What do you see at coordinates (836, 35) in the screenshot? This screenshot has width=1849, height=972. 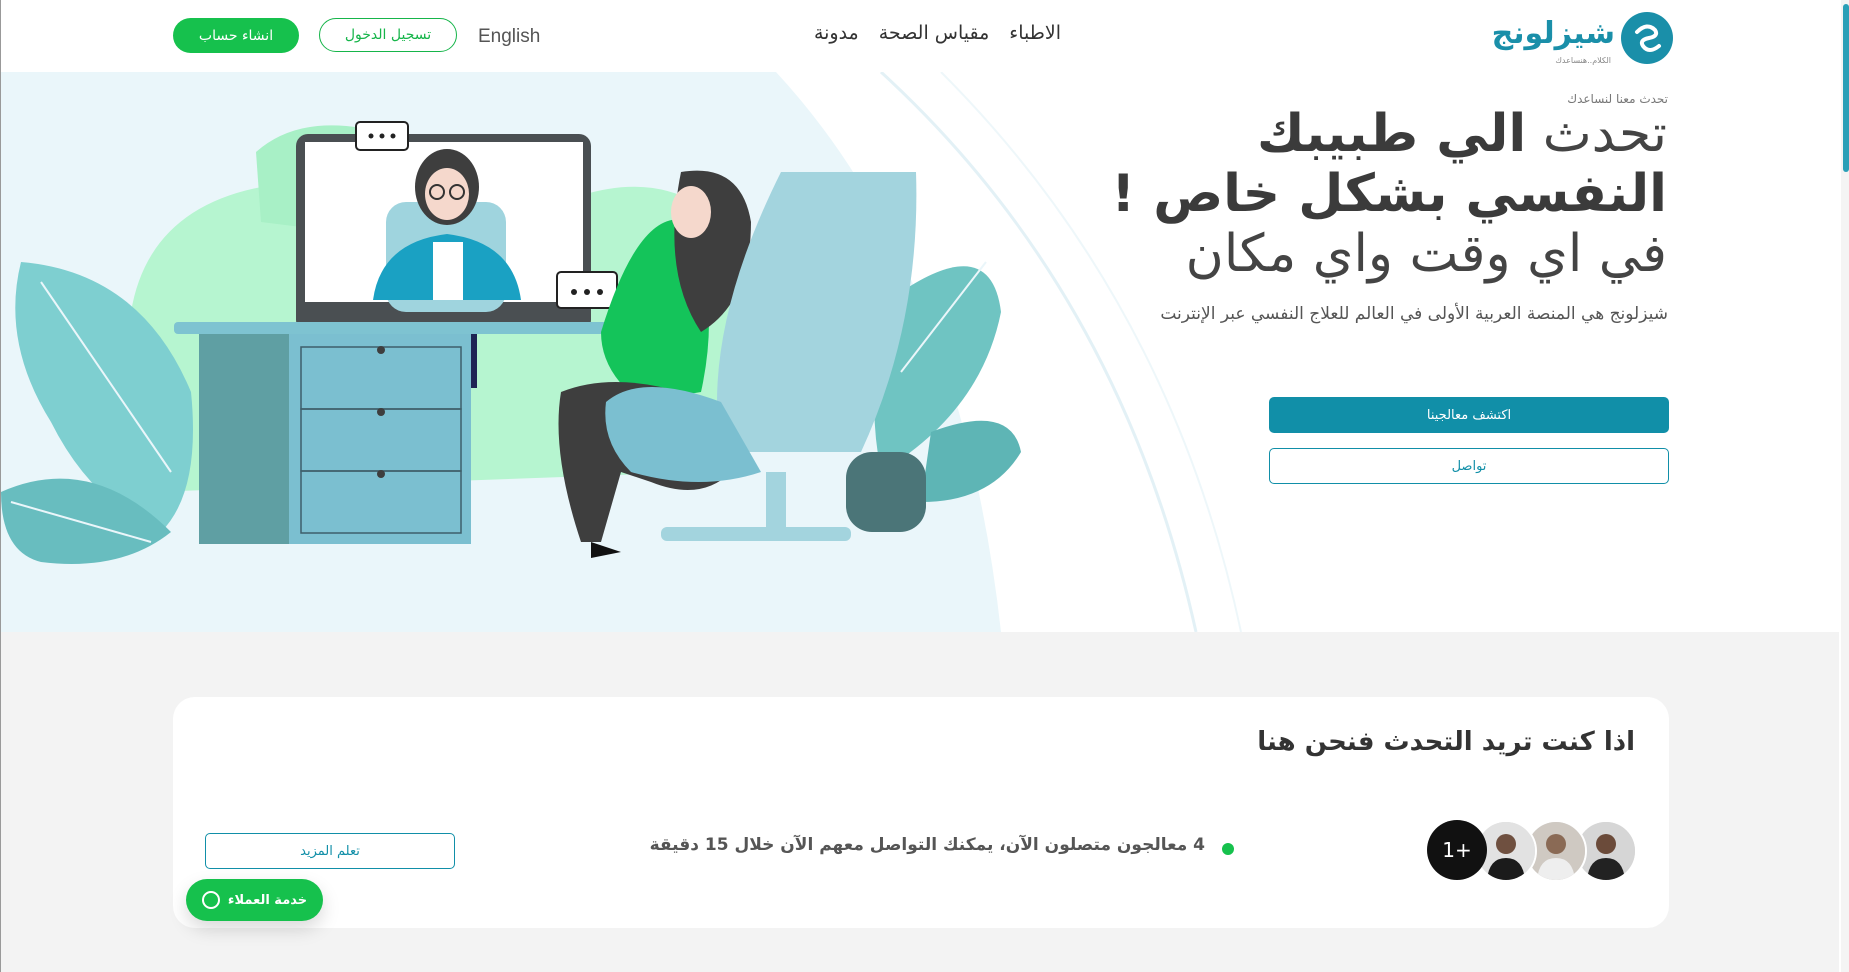 I see `nav-item-blog: مدونة` at bounding box center [836, 35].